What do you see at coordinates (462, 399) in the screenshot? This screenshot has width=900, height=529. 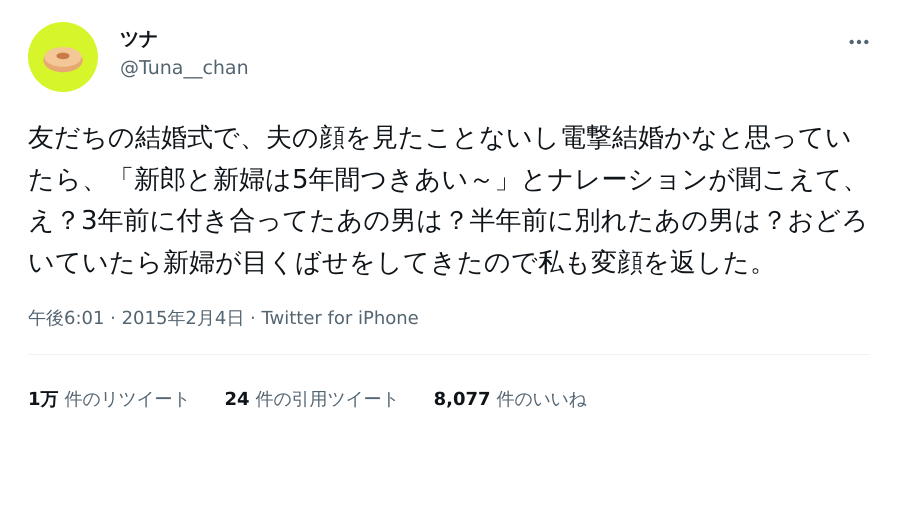 I see `stat-count: 8,077` at bounding box center [462, 399].